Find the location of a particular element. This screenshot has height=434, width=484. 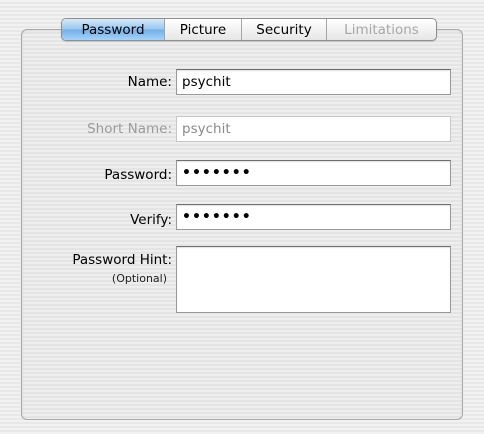

tab-bar: Password Picture Security Limitations is located at coordinates (249, 29).